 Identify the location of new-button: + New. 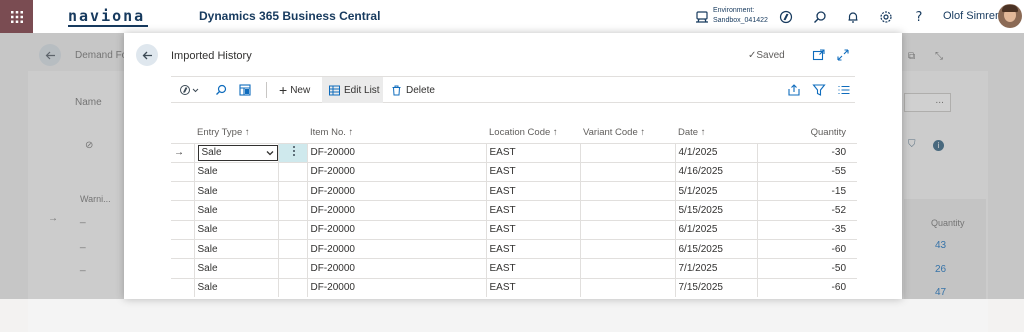
(299, 90).